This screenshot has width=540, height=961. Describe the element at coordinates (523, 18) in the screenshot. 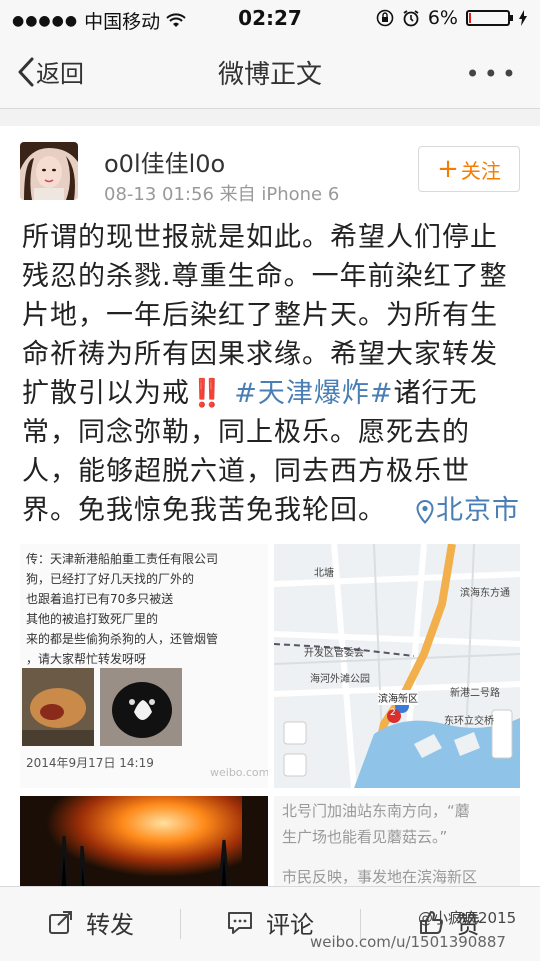

I see `charging-bolt-icon` at that location.